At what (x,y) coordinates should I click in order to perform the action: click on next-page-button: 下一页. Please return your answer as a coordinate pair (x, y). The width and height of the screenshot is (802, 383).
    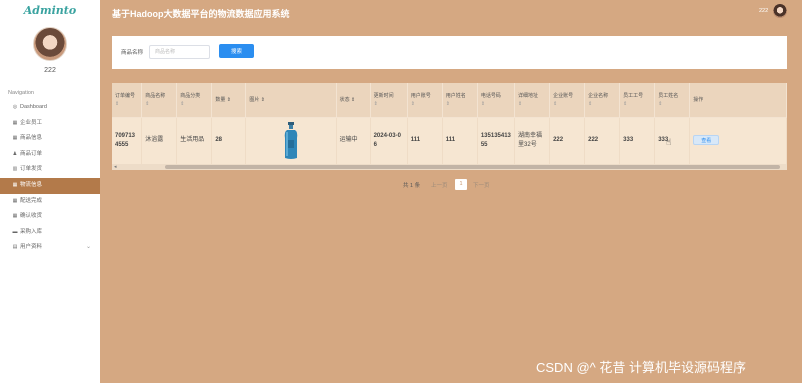
    Looking at the image, I should click on (481, 185).